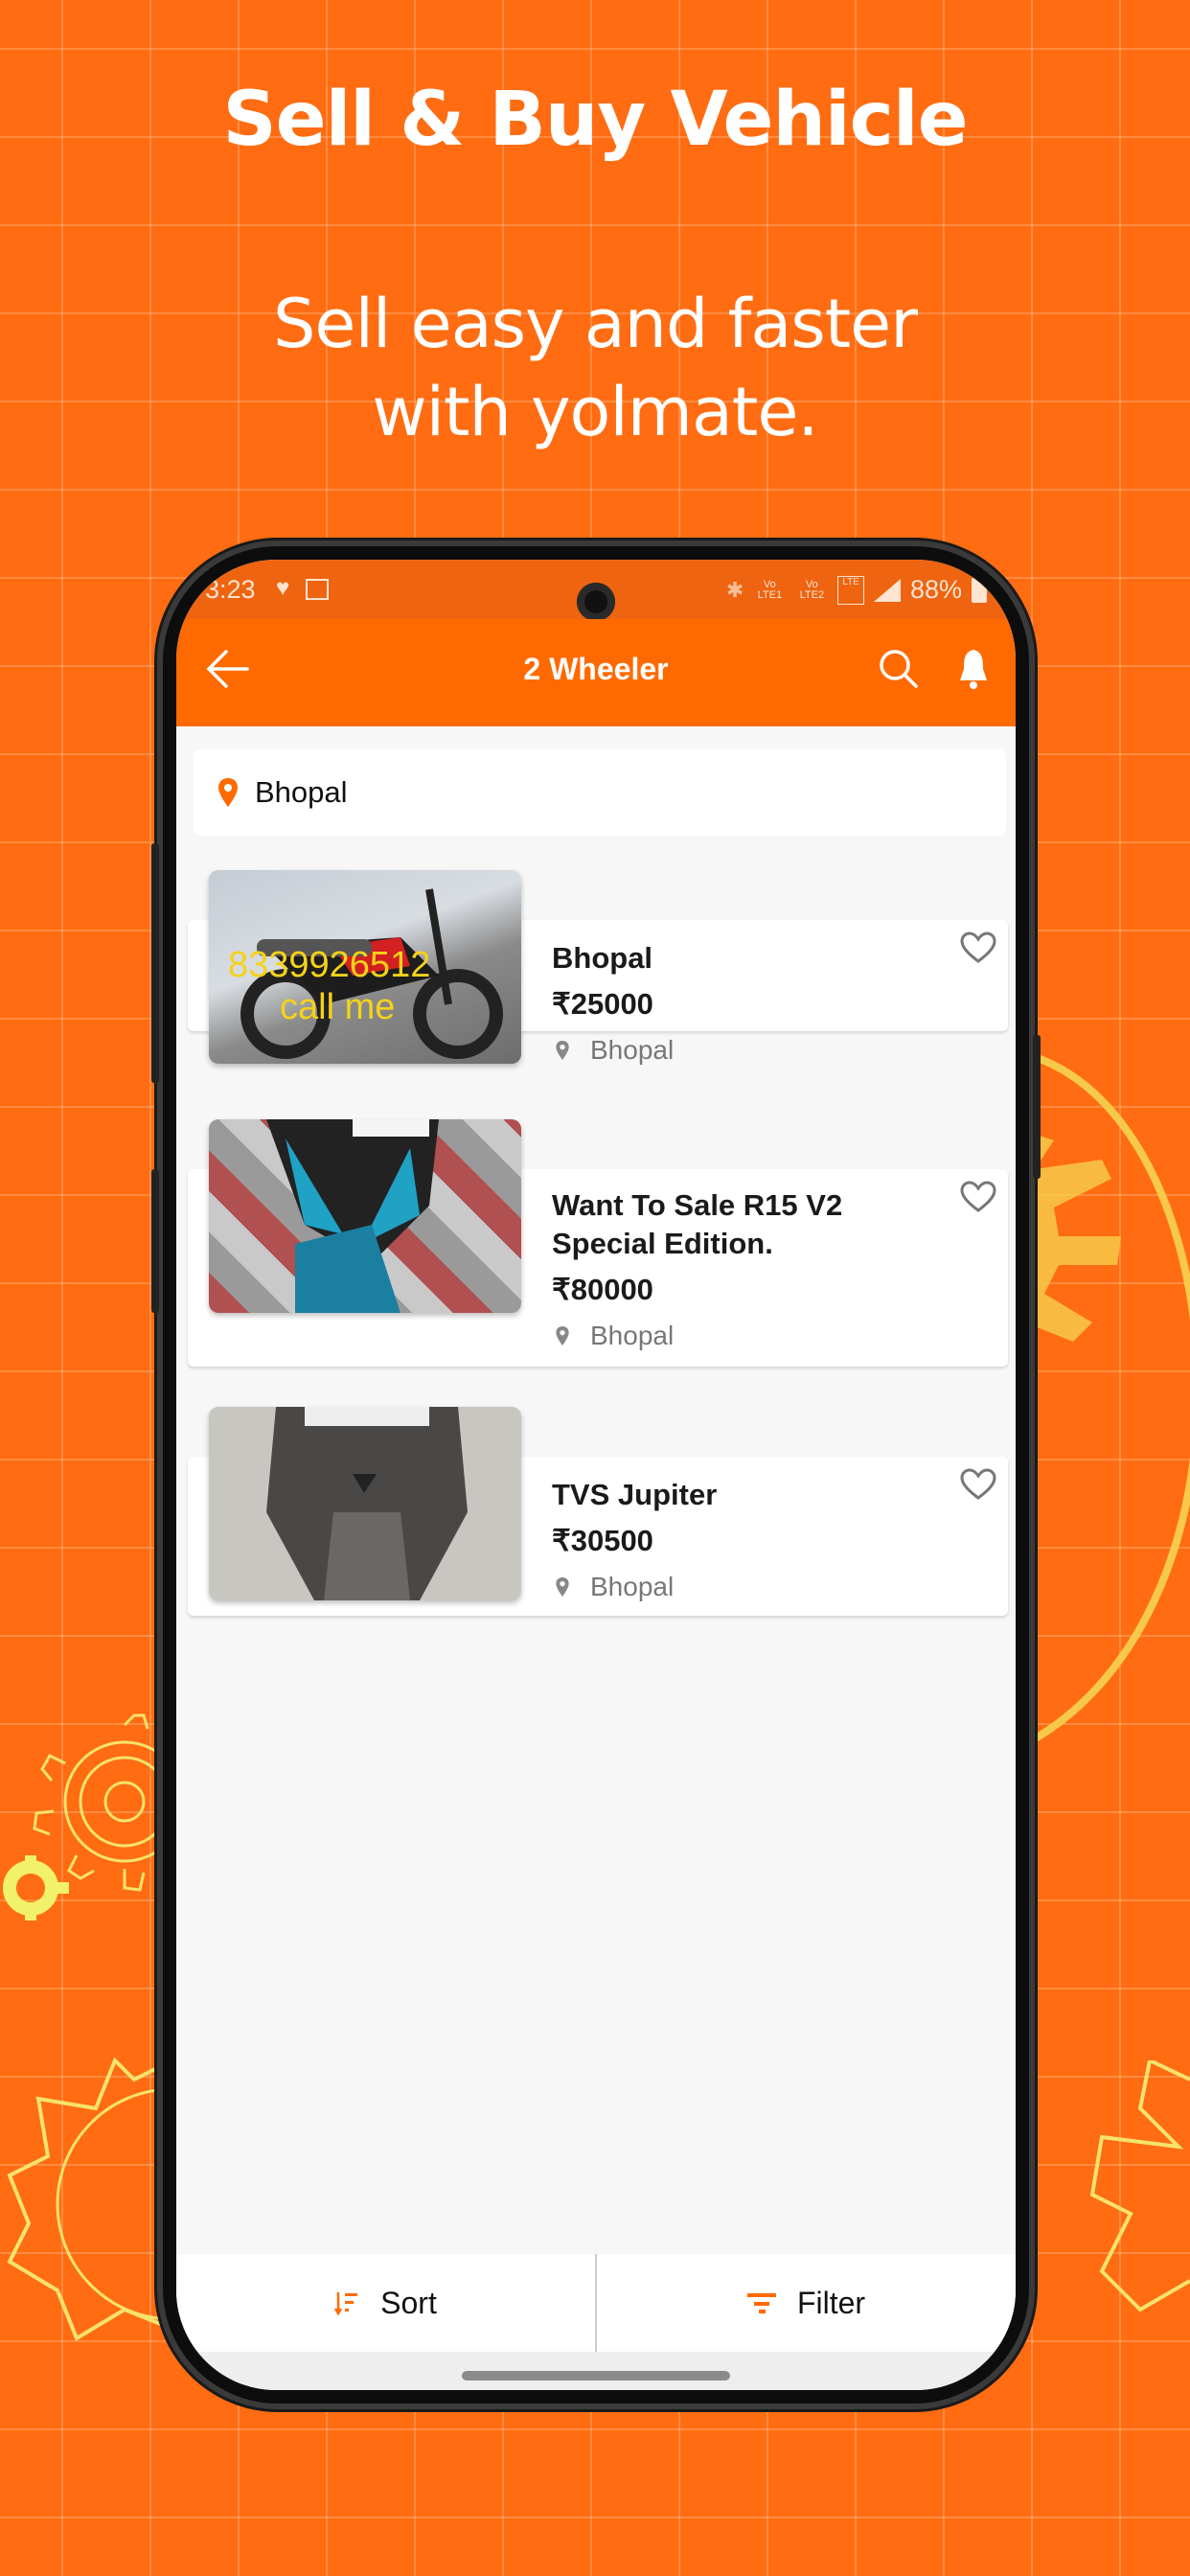 The image size is (1190, 2576). I want to click on front-camera, so click(596, 602).